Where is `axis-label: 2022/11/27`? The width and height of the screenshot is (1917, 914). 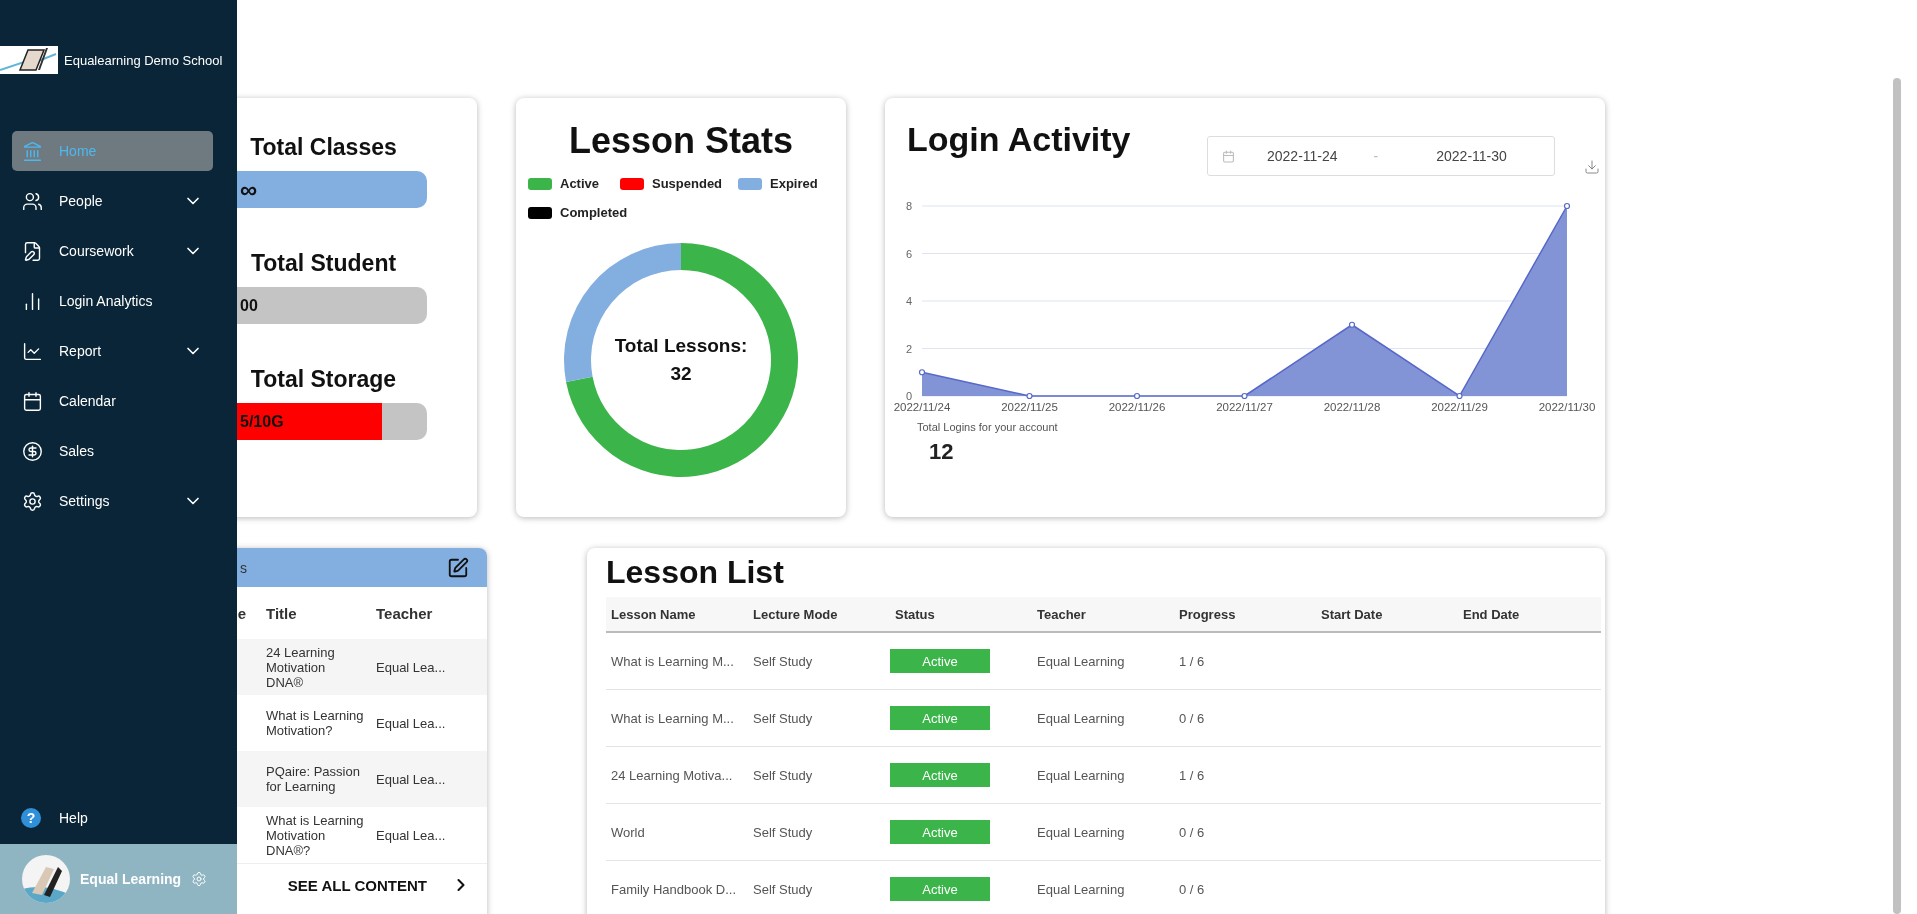
axis-label: 2022/11/27 is located at coordinates (1244, 407).